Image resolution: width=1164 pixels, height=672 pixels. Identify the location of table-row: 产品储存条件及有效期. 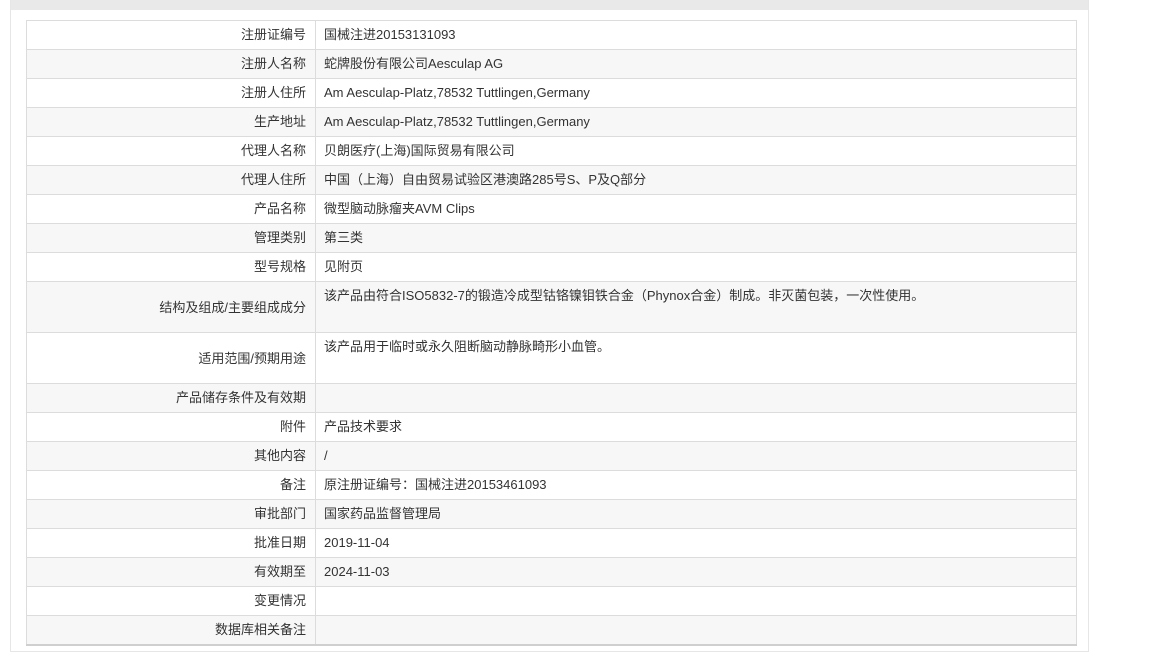
(551, 398).